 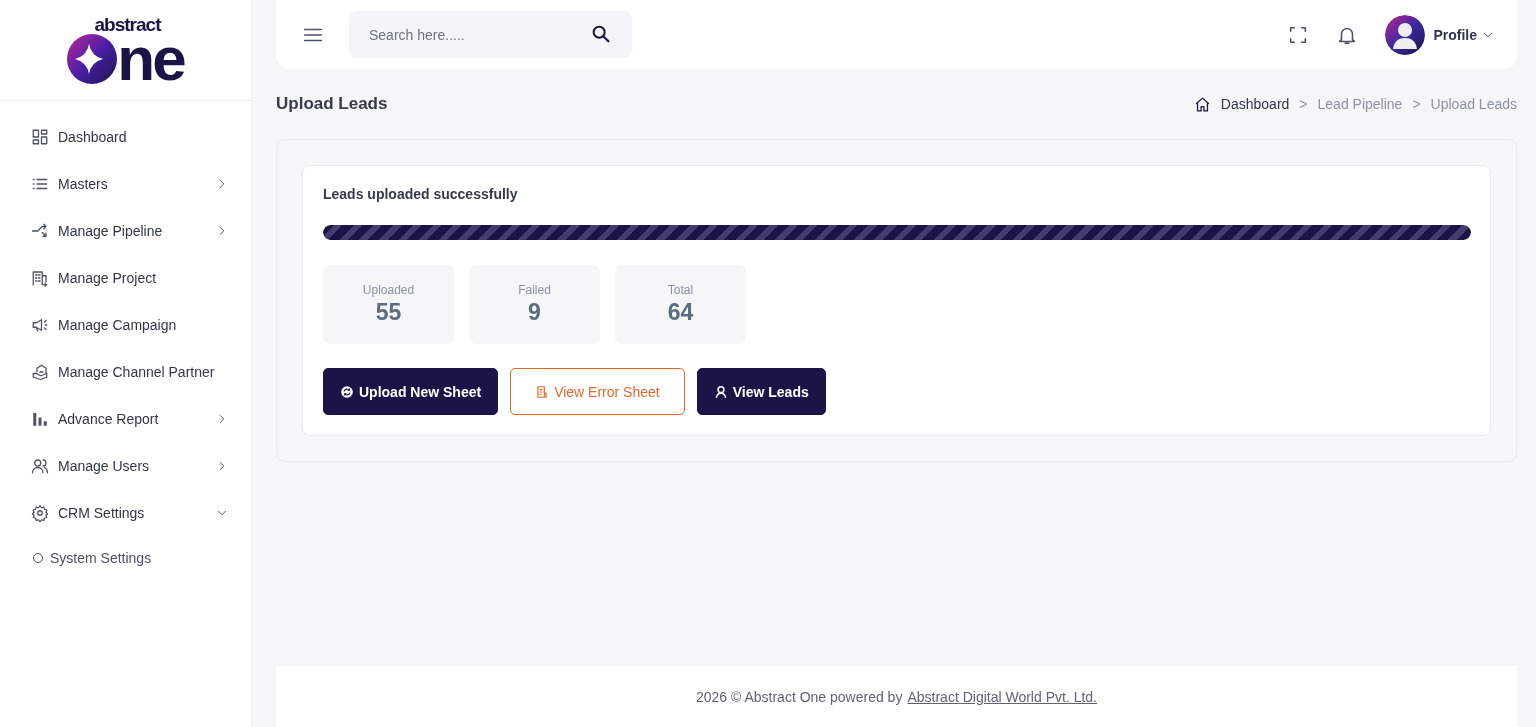 I want to click on home-icon, so click(x=1202, y=104).